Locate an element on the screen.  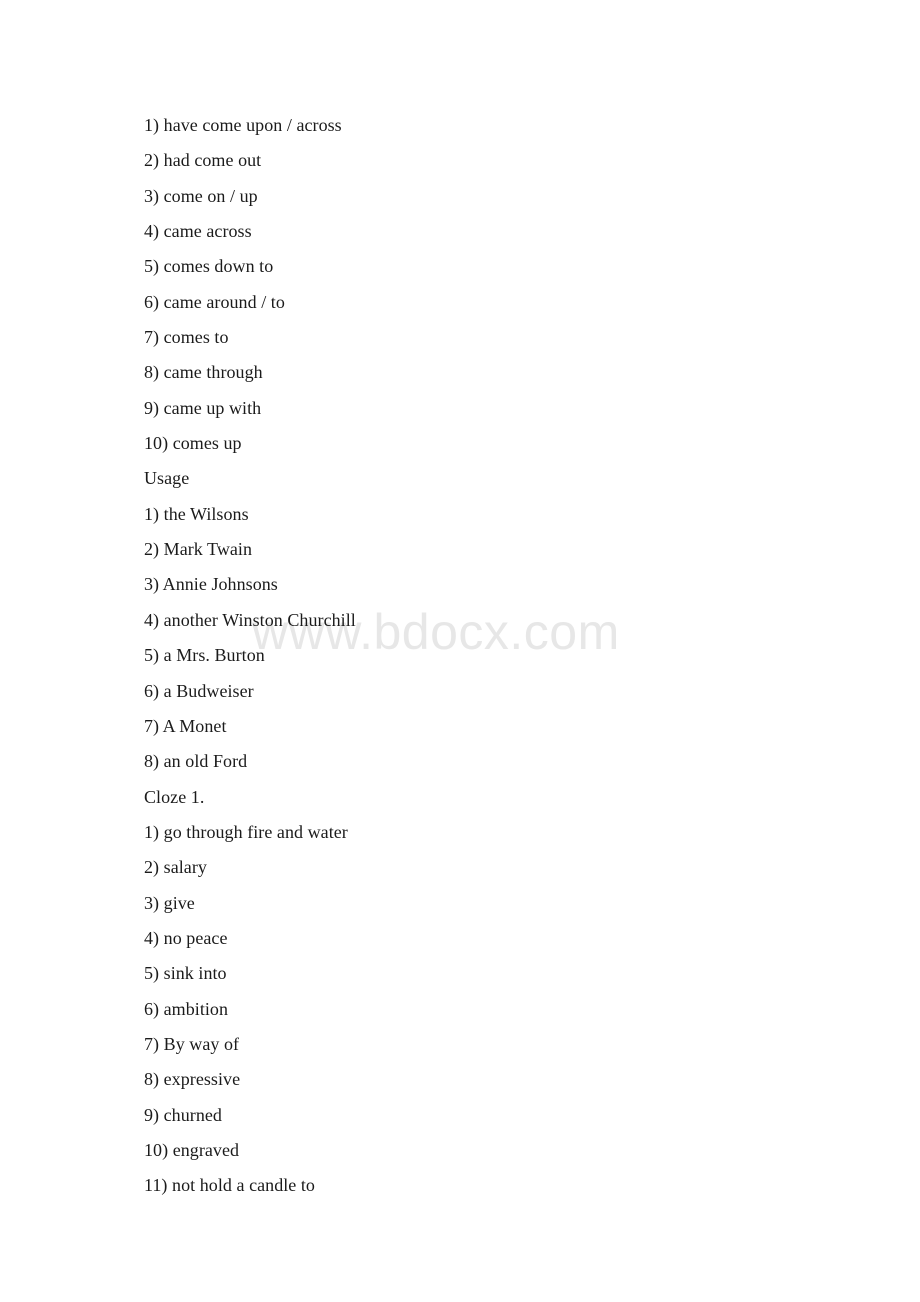
document-line: 1) the Wilsons is located at coordinates (196, 513).